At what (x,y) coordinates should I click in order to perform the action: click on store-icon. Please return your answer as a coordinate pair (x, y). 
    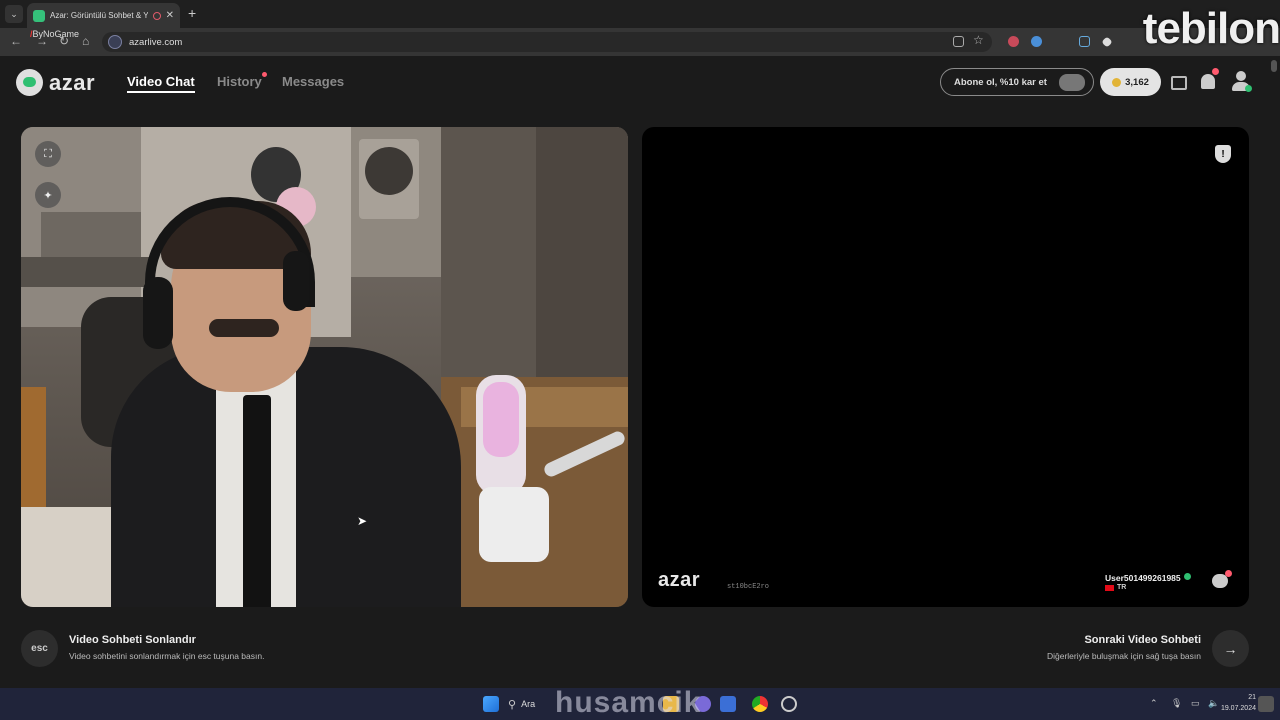
    Looking at the image, I should click on (1179, 83).